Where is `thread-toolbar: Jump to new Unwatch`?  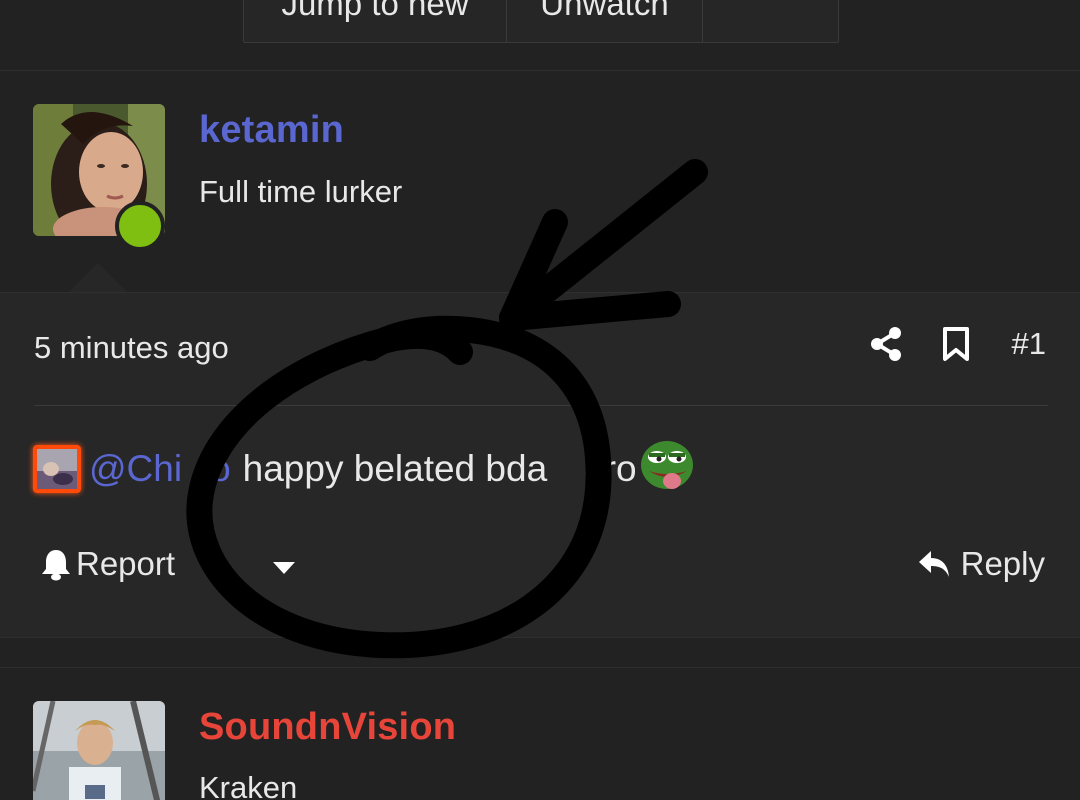
thread-toolbar: Jump to new Unwatch is located at coordinates (540, 35).